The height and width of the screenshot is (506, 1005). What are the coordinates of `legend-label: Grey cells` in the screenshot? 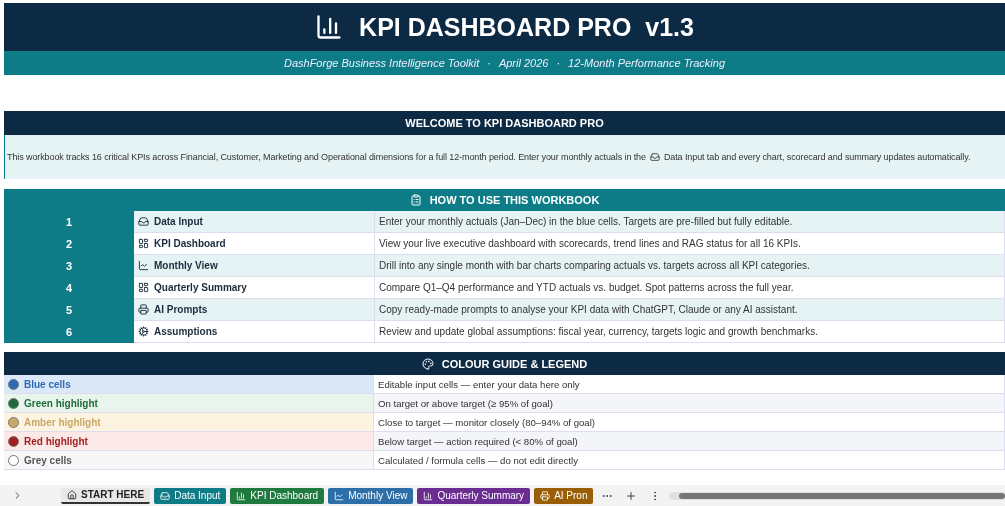 It's located at (48, 460).